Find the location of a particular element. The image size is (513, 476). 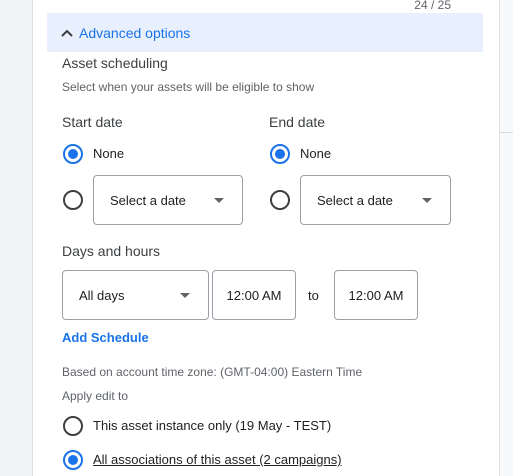

end-date-dropdown: Select a date is located at coordinates (375, 200).